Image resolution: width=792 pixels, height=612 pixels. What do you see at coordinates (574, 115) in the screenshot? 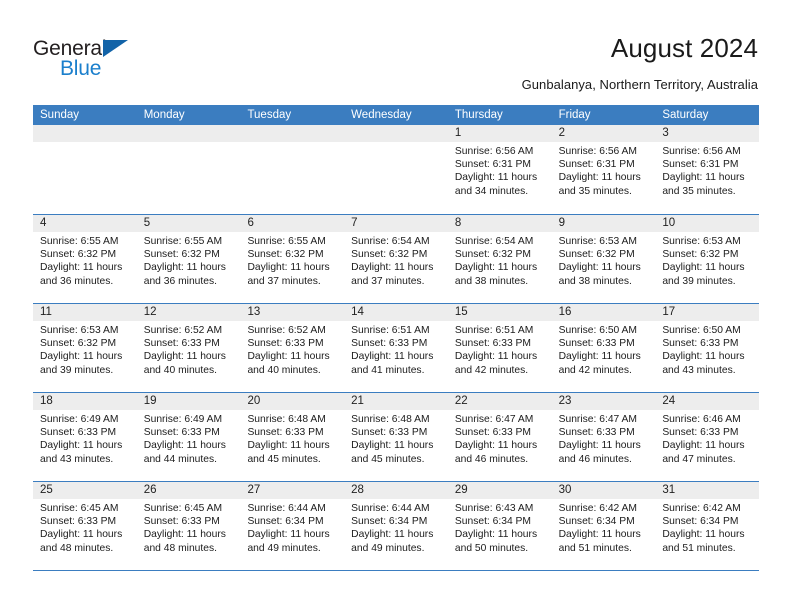
I see `weekday-header-friday: Friday` at bounding box center [574, 115].